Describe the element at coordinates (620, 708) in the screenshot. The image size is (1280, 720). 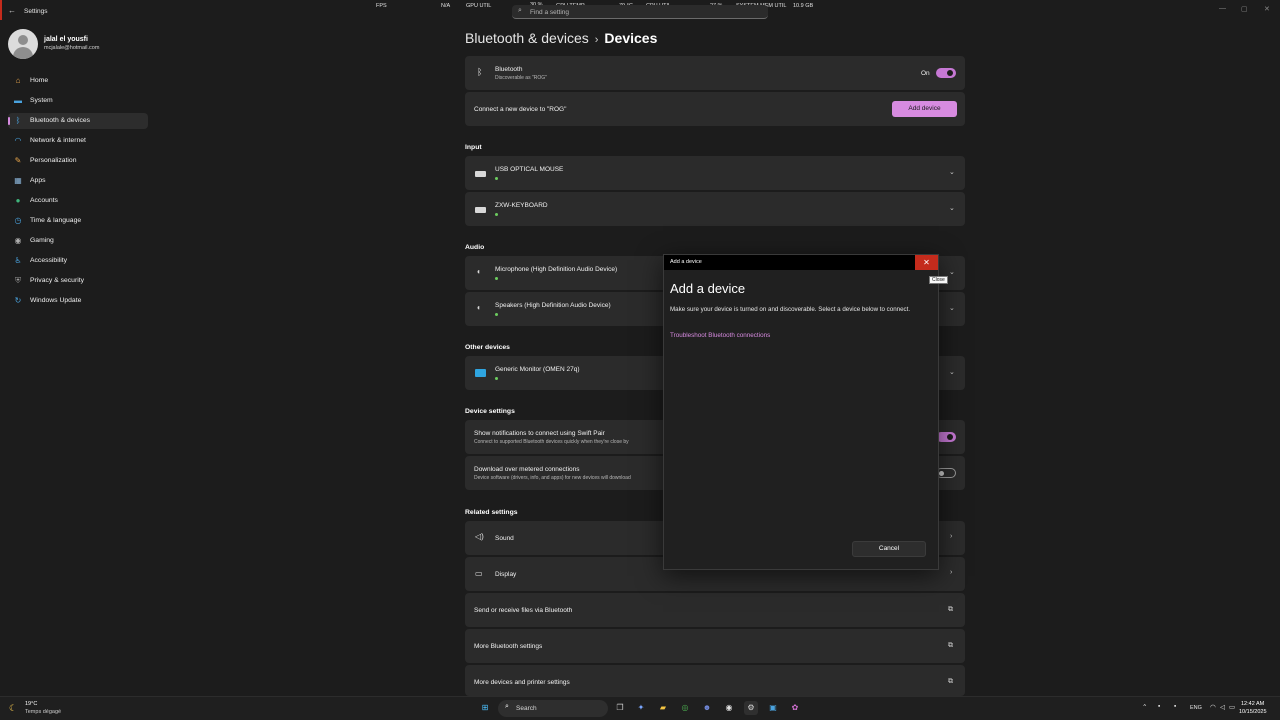
I see `task-view-icon: ❐` at that location.